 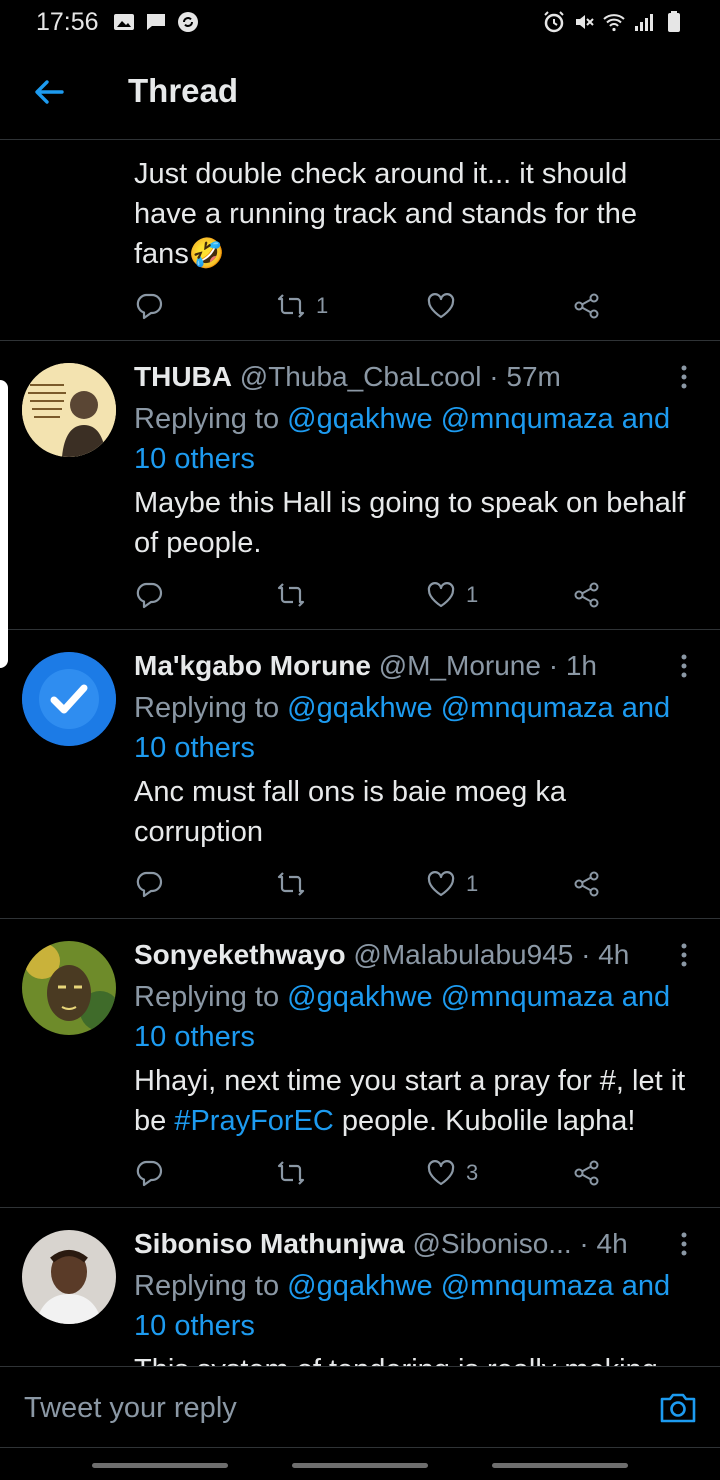 What do you see at coordinates (322, 305) in the screenshot?
I see `retweet-count: 1` at bounding box center [322, 305].